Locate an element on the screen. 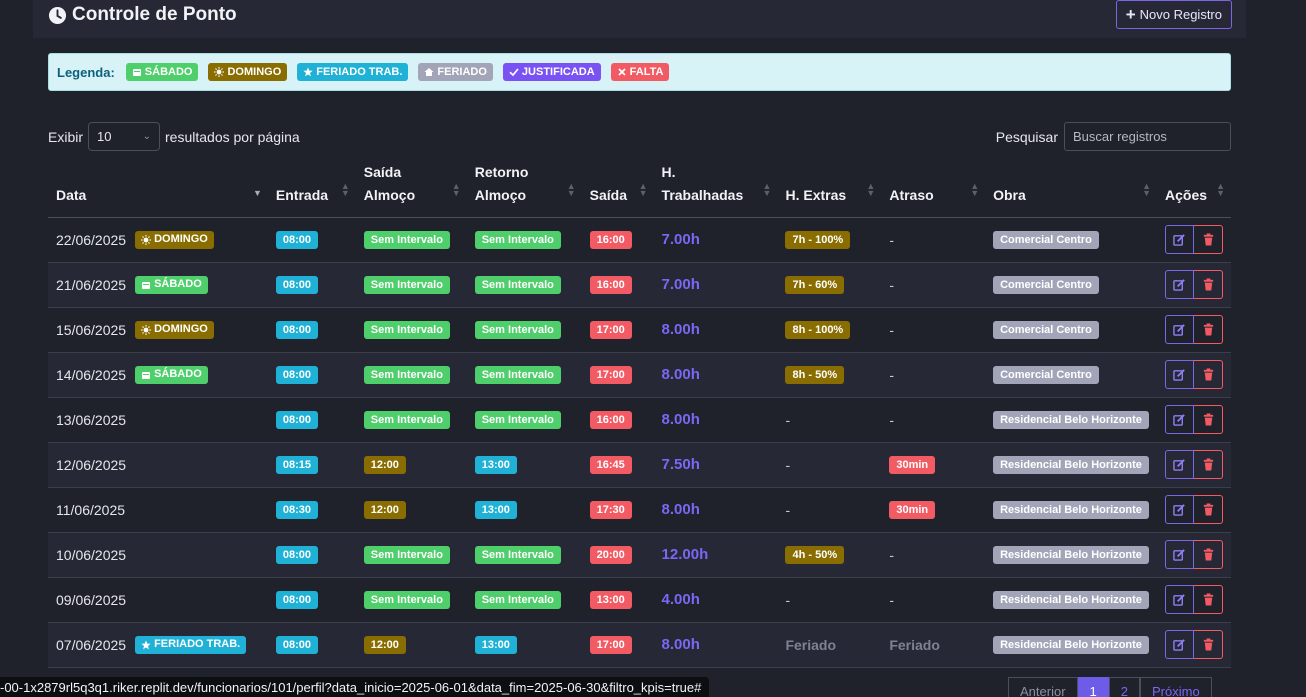  extras-cell: 7h - 100% is located at coordinates (829, 240).